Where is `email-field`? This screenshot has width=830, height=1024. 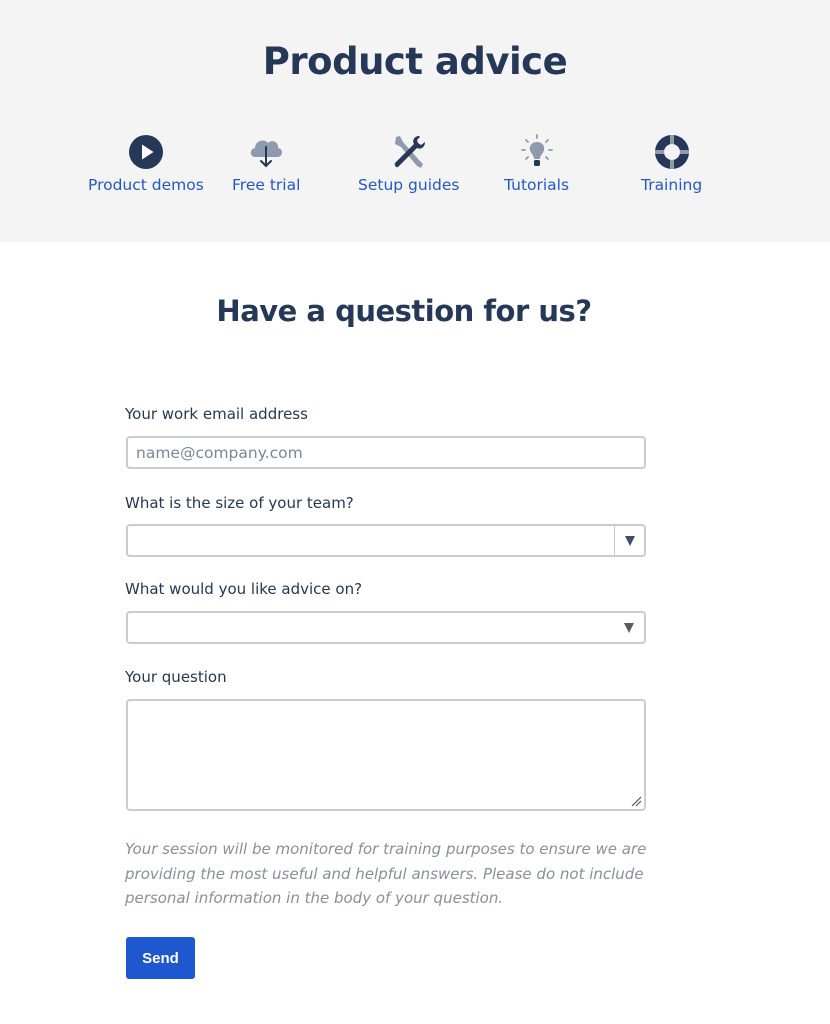 email-field is located at coordinates (386, 452).